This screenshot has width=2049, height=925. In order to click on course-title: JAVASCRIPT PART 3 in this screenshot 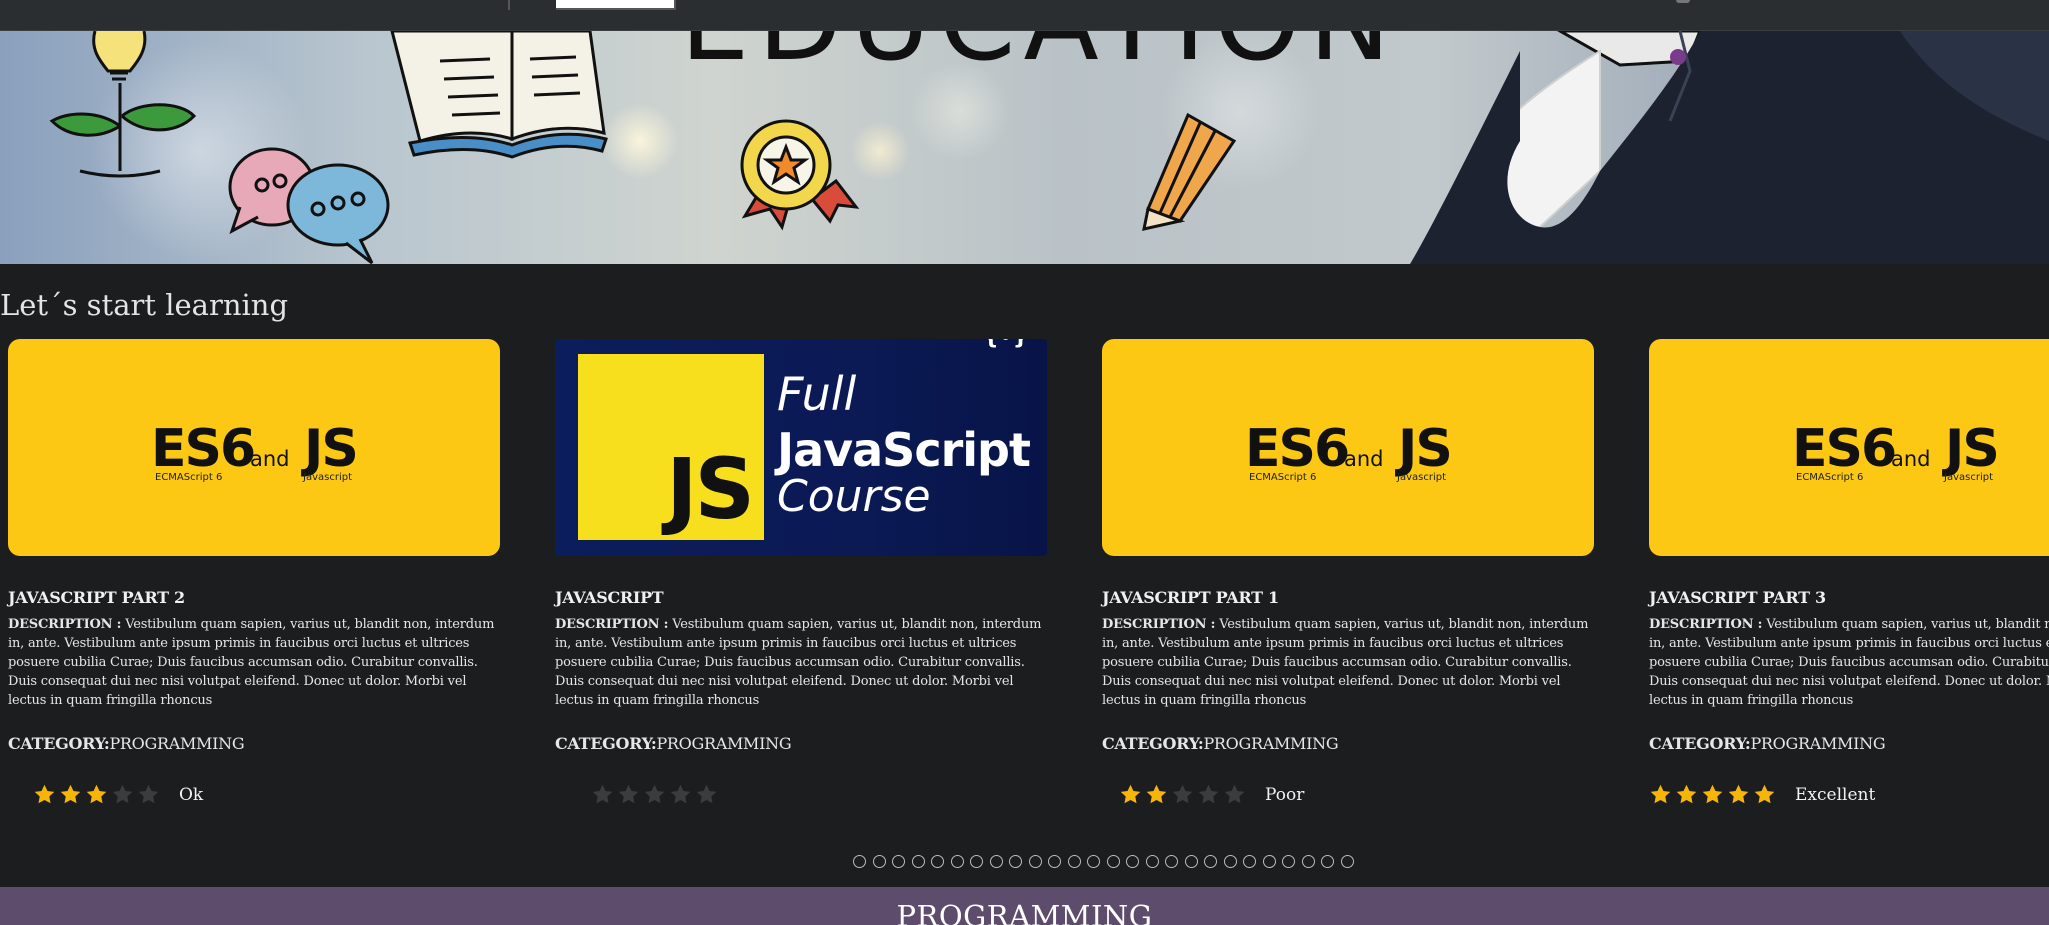, I will do `click(1849, 597)`.